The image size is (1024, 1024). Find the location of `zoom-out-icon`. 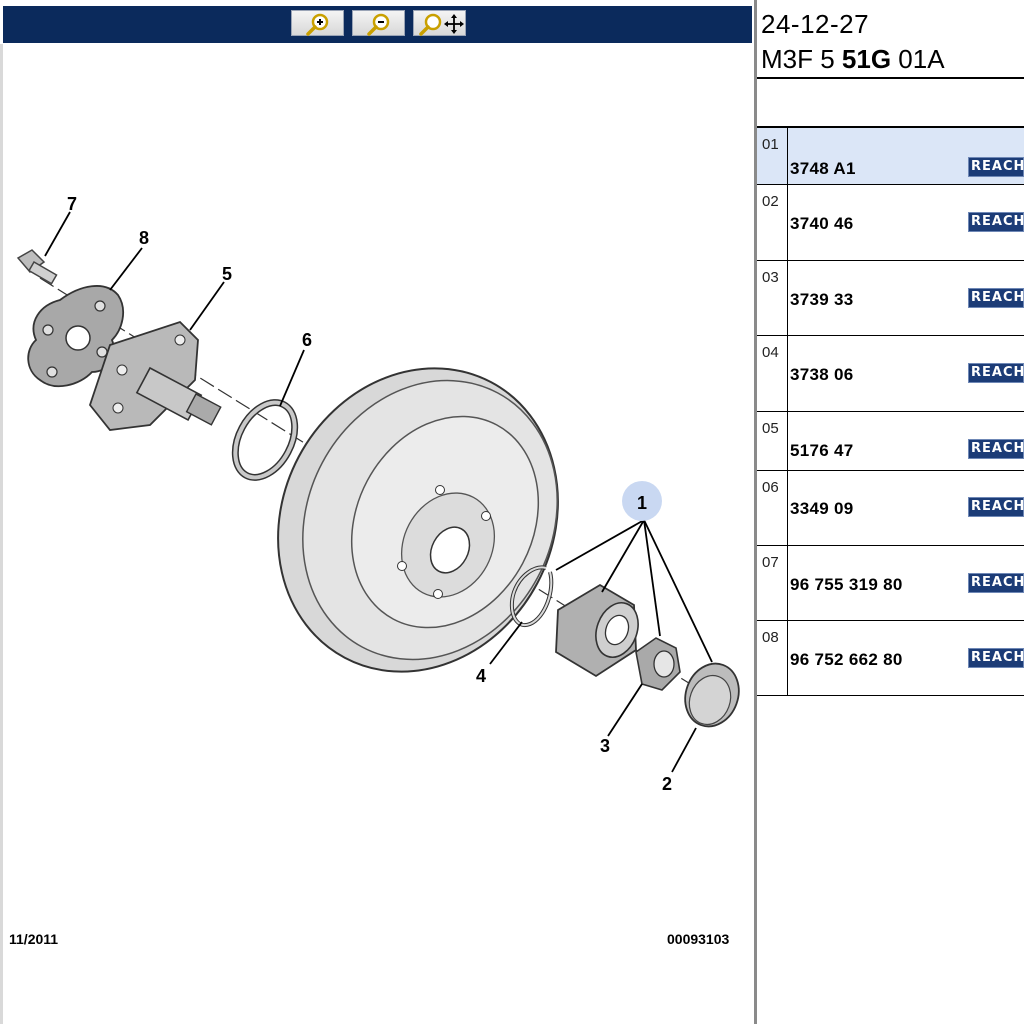

zoom-out-icon is located at coordinates (378, 24).